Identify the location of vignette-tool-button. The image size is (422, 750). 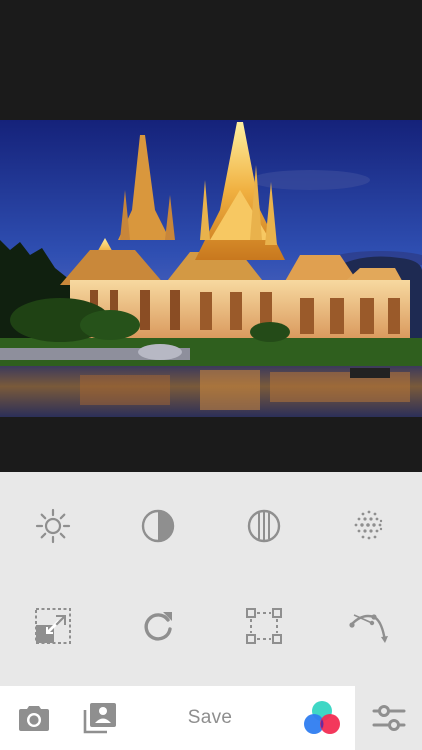
(369, 526).